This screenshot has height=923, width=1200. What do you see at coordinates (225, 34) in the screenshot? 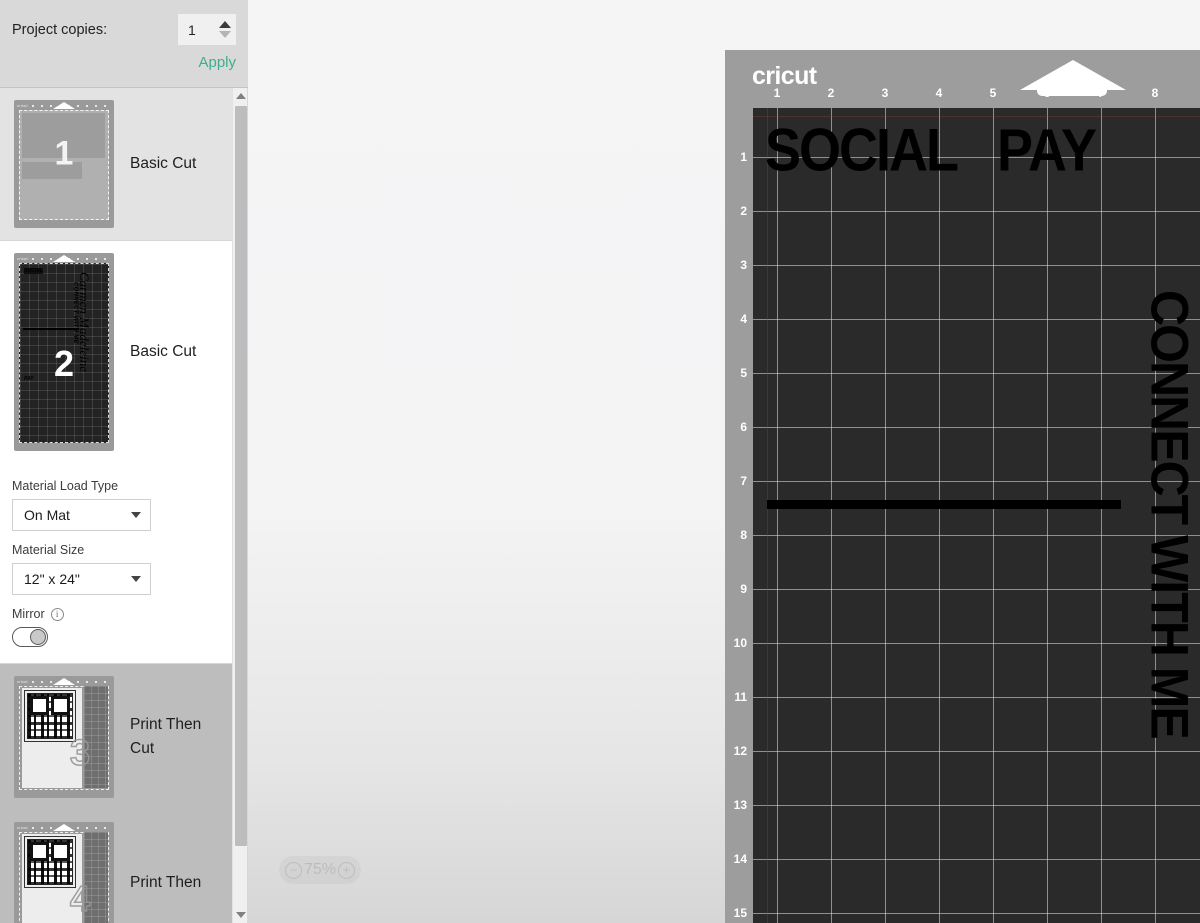
I see `triangle-down-icon` at bounding box center [225, 34].